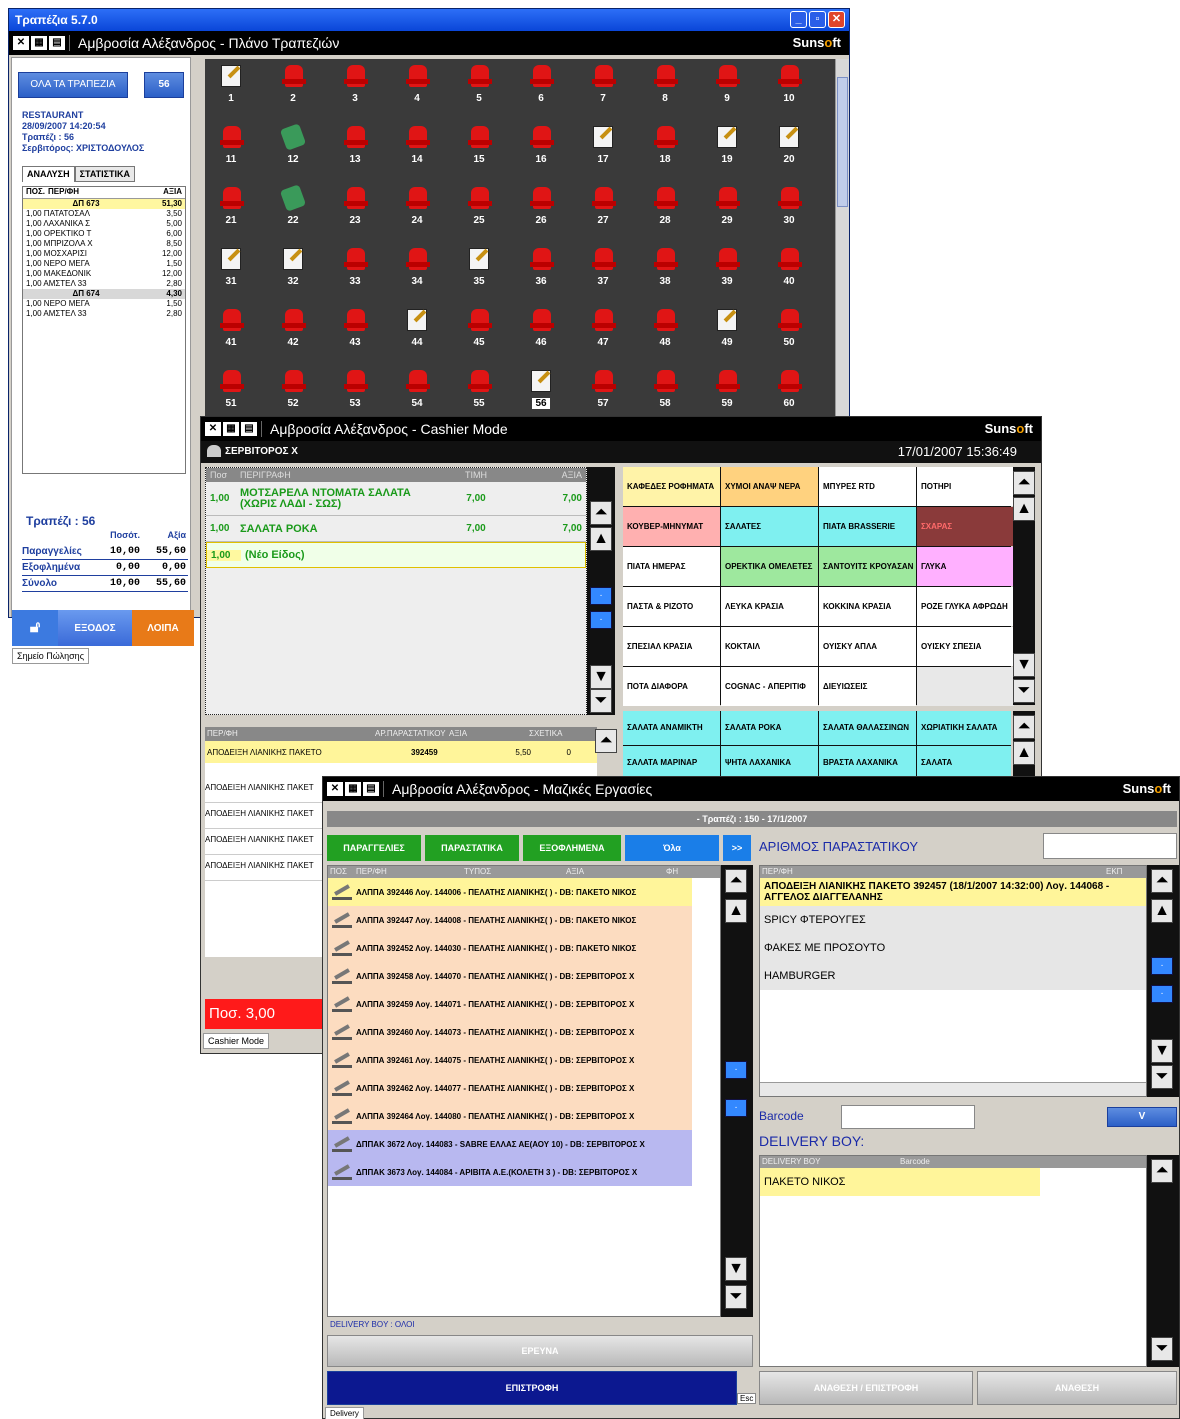  I want to click on category-button: ΣΠΕΣΙΑΛ ΚΡΑΣΙΑ, so click(671, 646).